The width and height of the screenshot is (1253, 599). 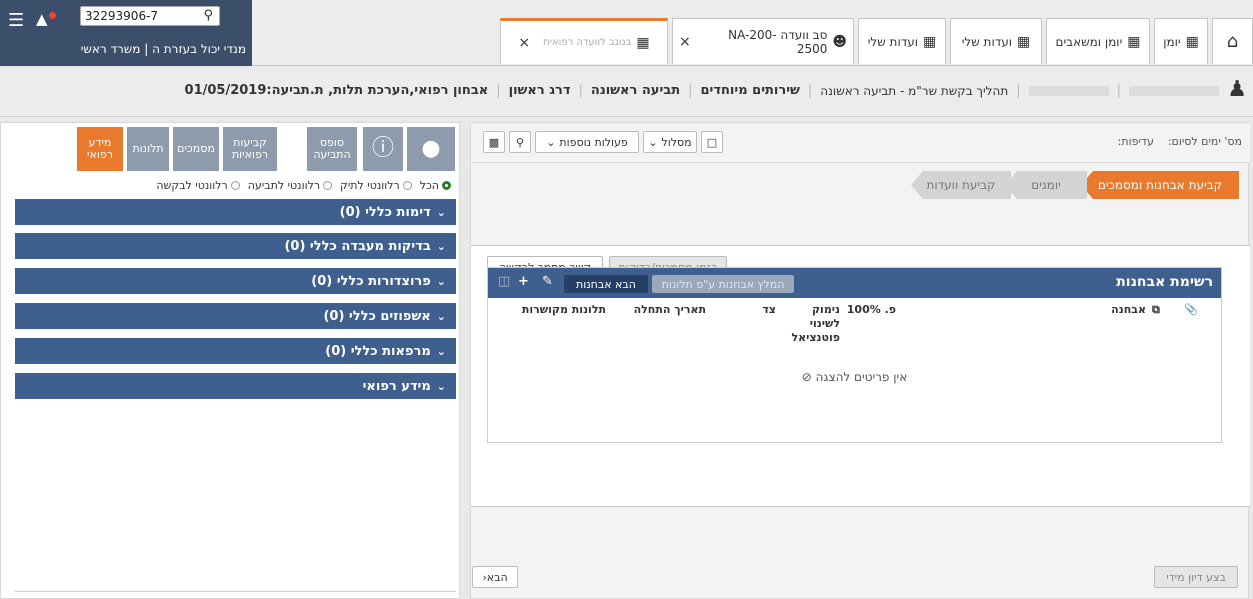 What do you see at coordinates (235, 212) in the screenshot?
I see `section-imaging: ⌄ דימות כללי (0)` at bounding box center [235, 212].